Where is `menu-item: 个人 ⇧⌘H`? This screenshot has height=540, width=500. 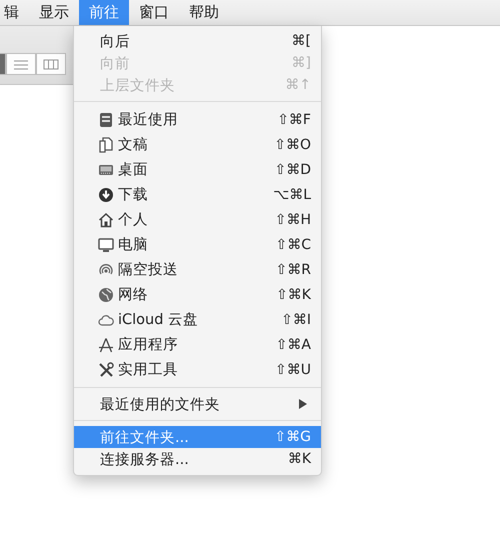
menu-item: 个人 ⇧⌘H is located at coordinates (197, 219).